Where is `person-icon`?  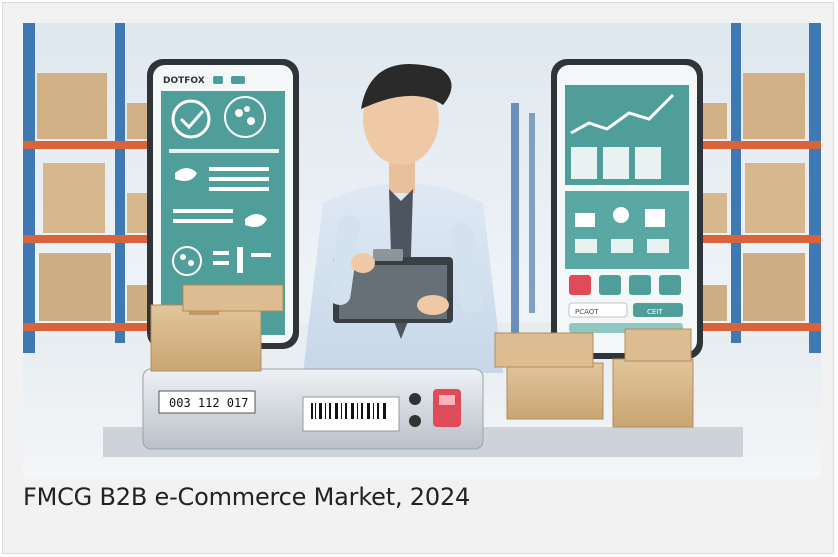
person-icon is located at coordinates (585, 220).